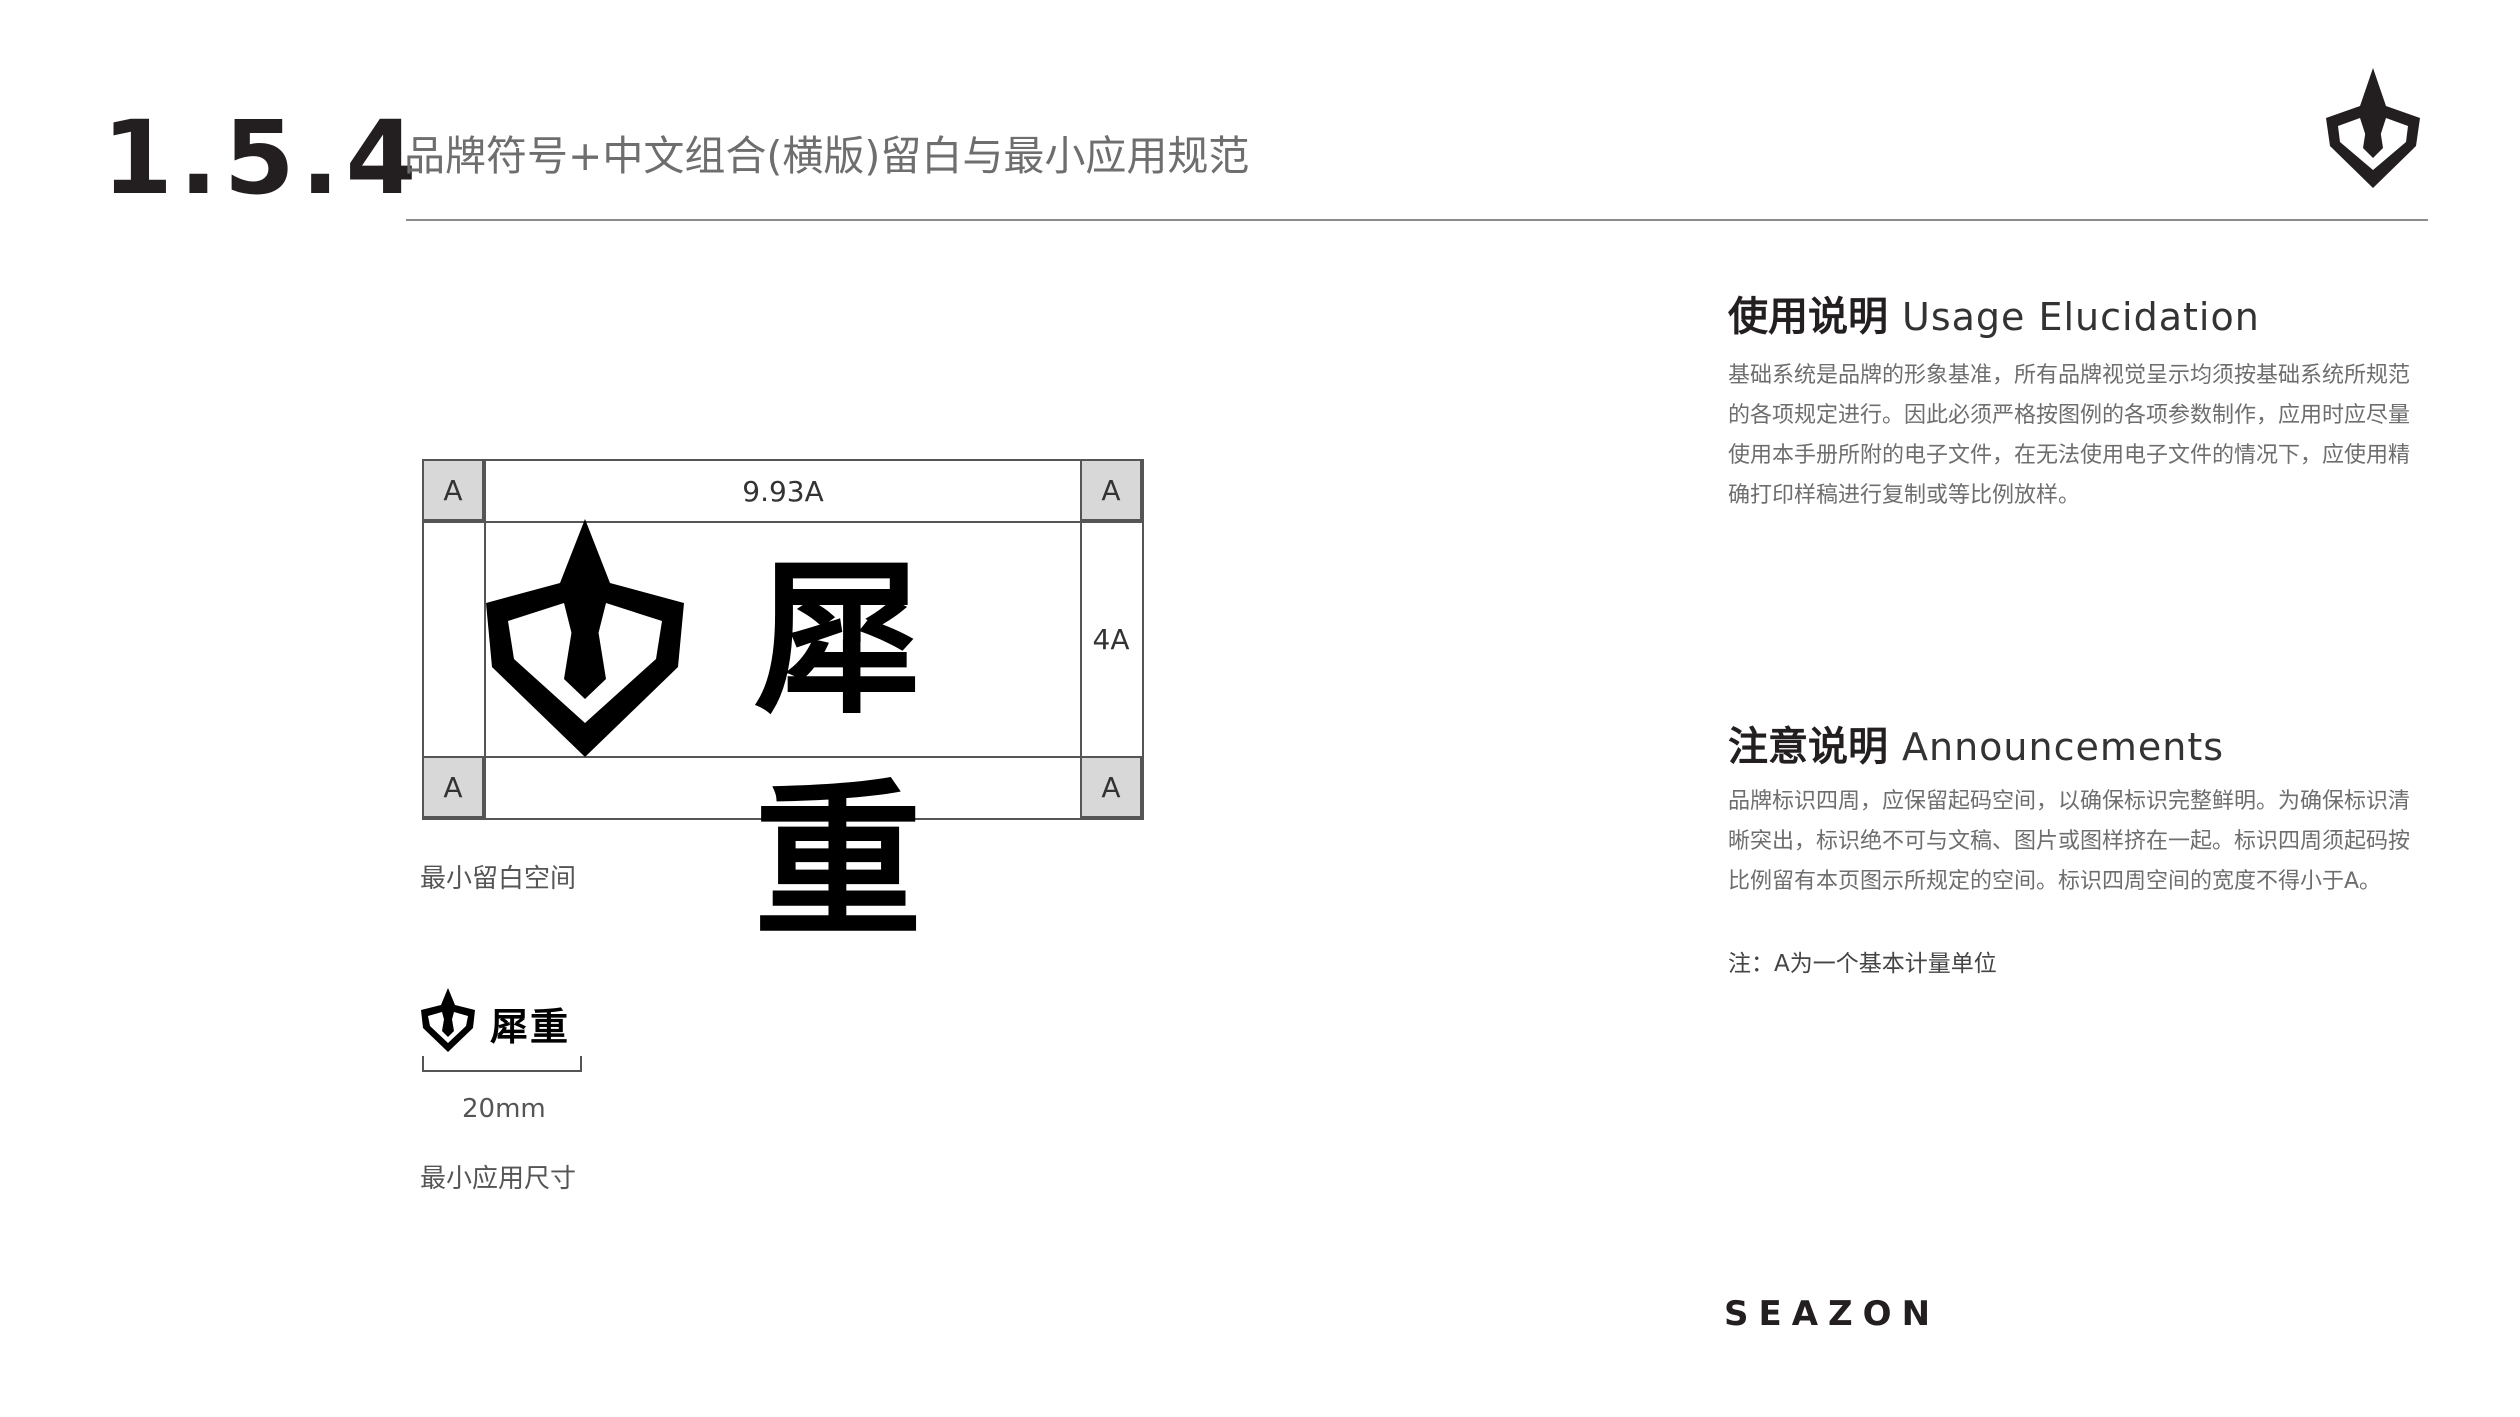  What do you see at coordinates (504, 1109) in the screenshot?
I see `size-value: 20mm` at bounding box center [504, 1109].